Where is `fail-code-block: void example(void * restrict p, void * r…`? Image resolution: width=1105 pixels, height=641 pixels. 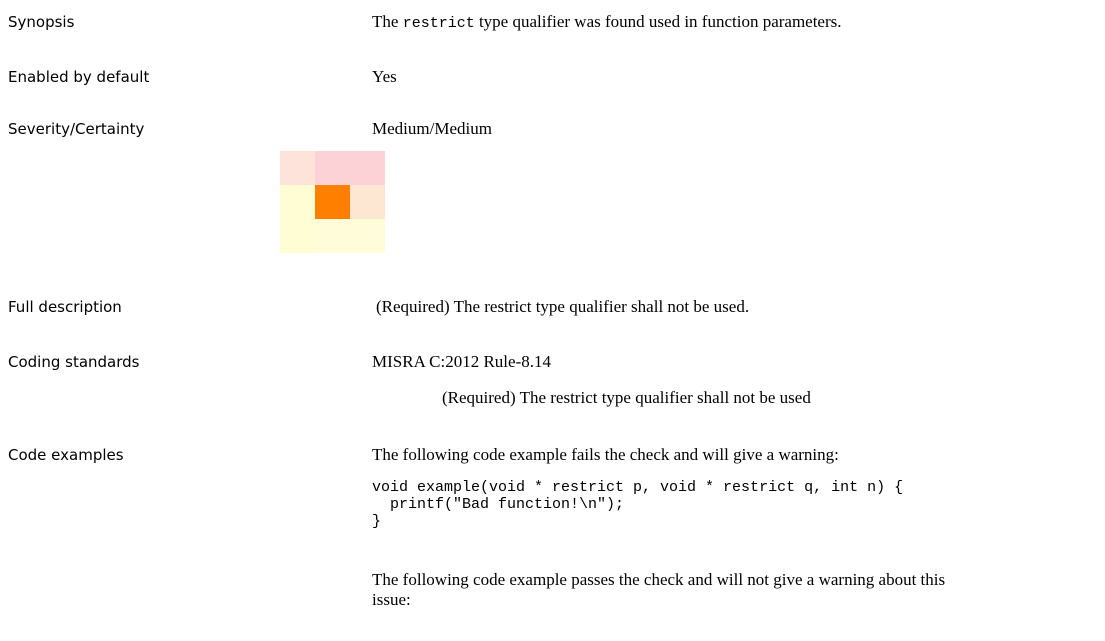 fail-code-block: void example(void * restrict p, void * r… is located at coordinates (638, 504).